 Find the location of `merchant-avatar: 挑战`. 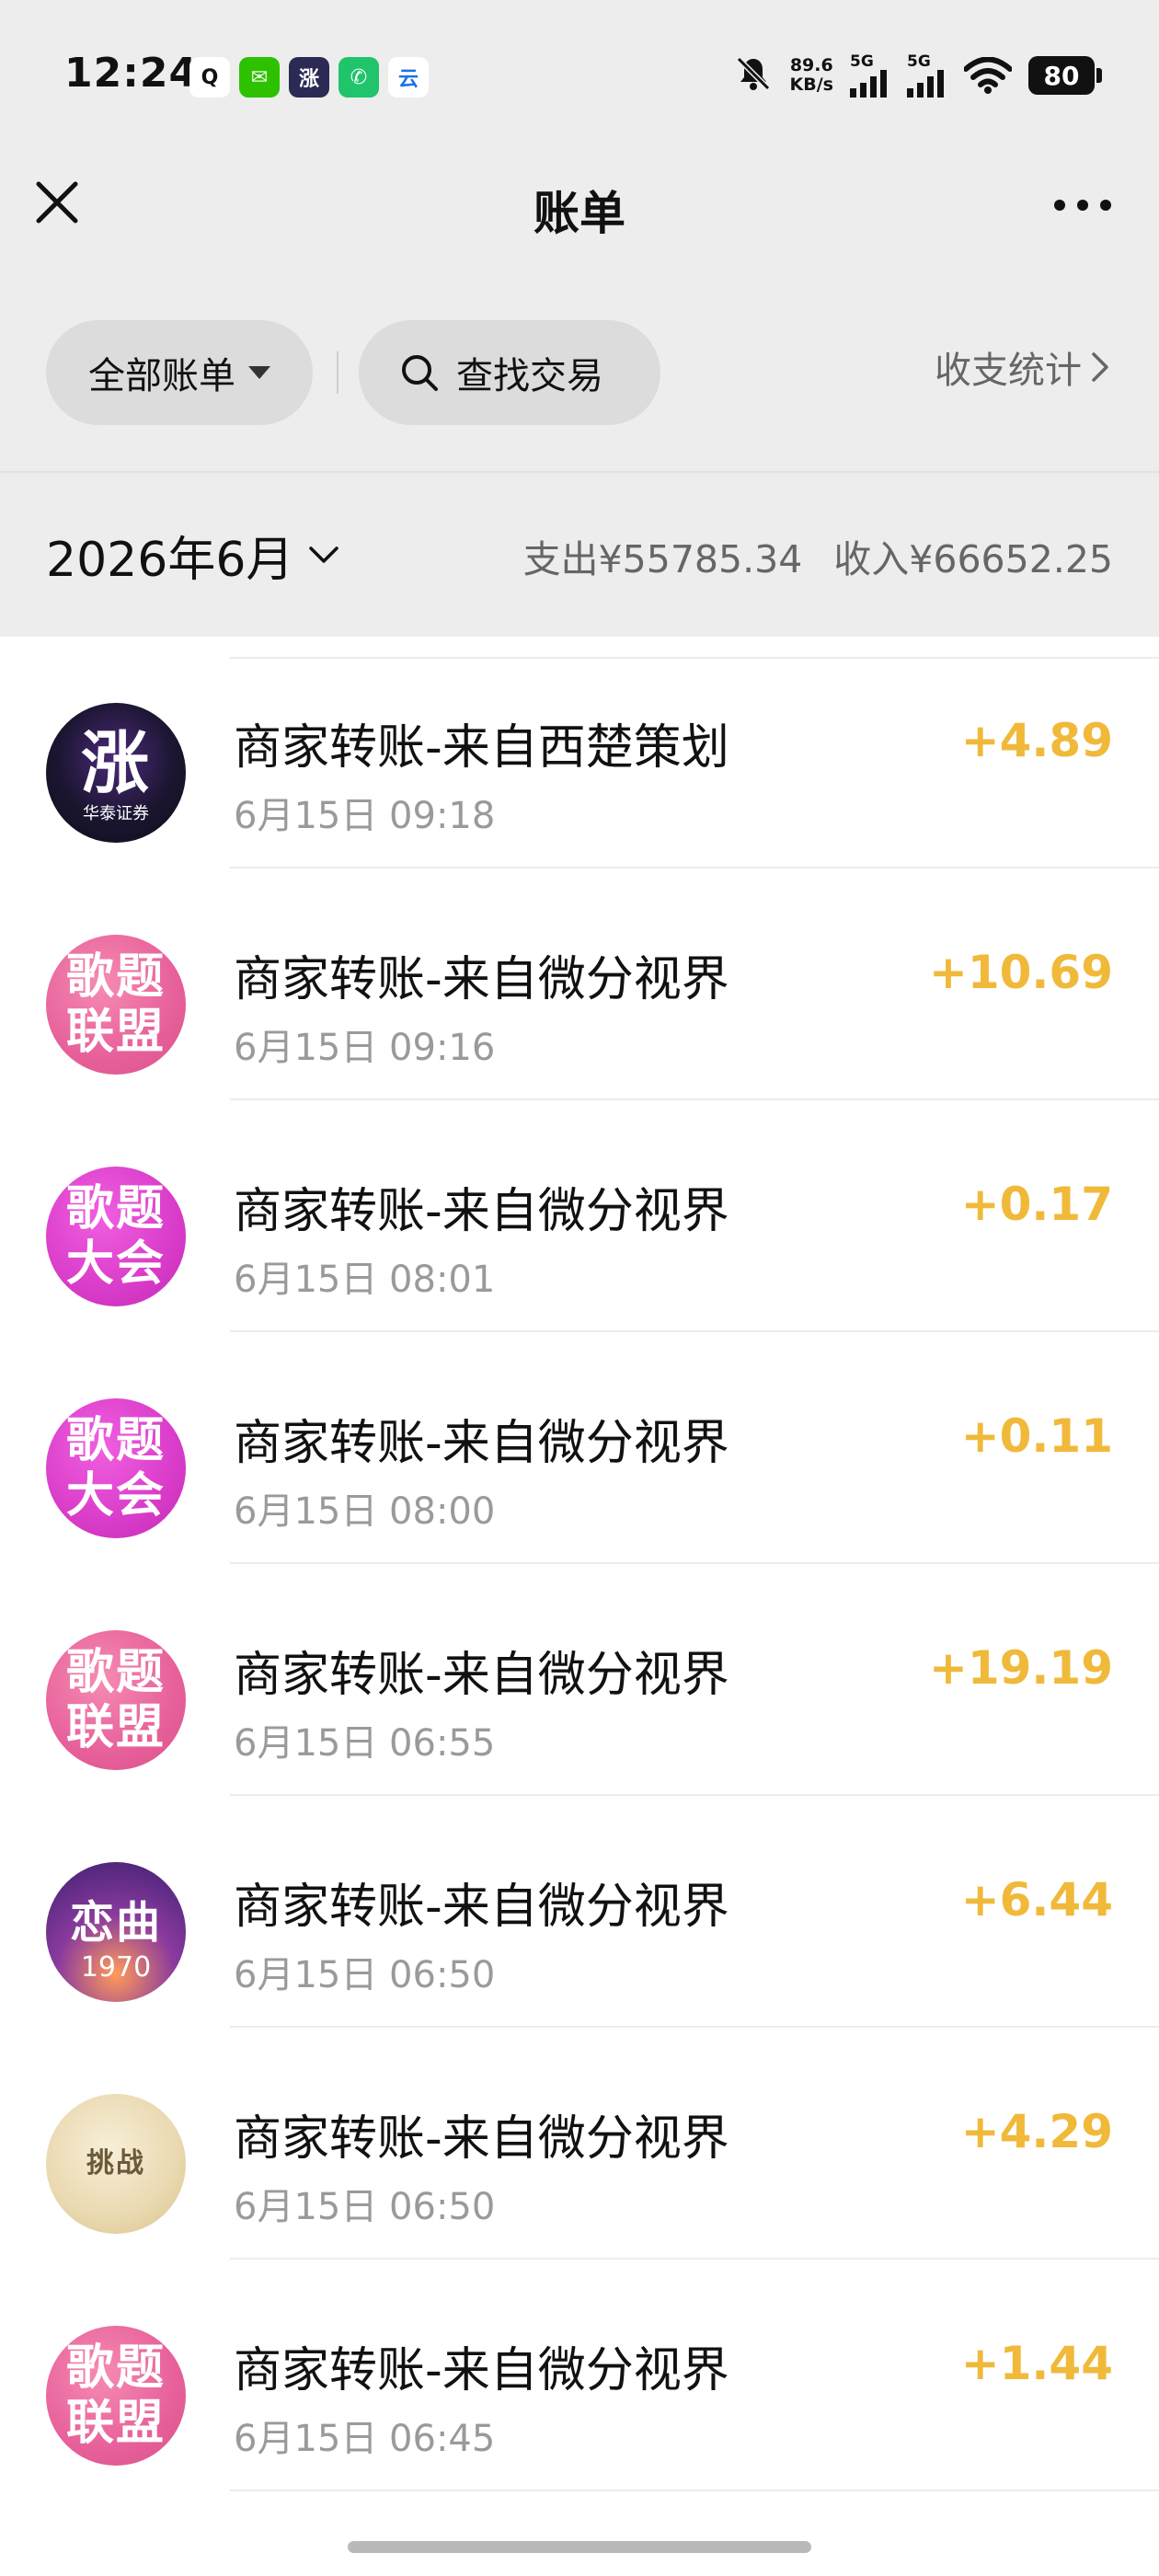

merchant-avatar: 挑战 is located at coordinates (116, 2164).